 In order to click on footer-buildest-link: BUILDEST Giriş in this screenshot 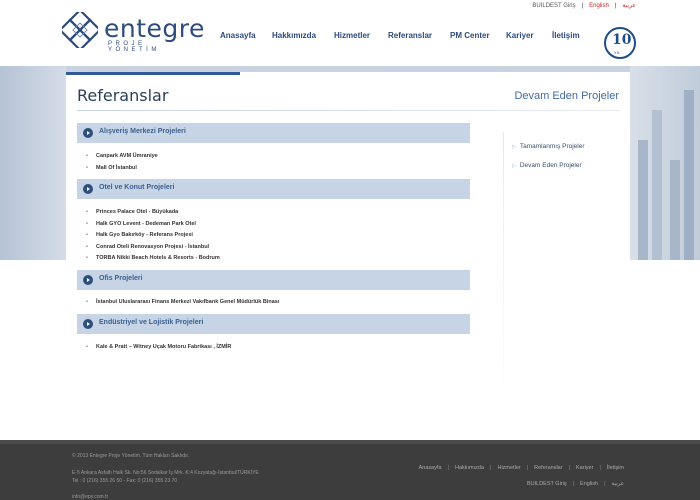, I will do `click(547, 484)`.